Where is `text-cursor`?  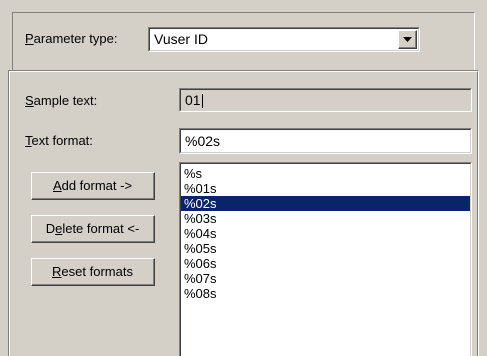
text-cursor is located at coordinates (202, 101).